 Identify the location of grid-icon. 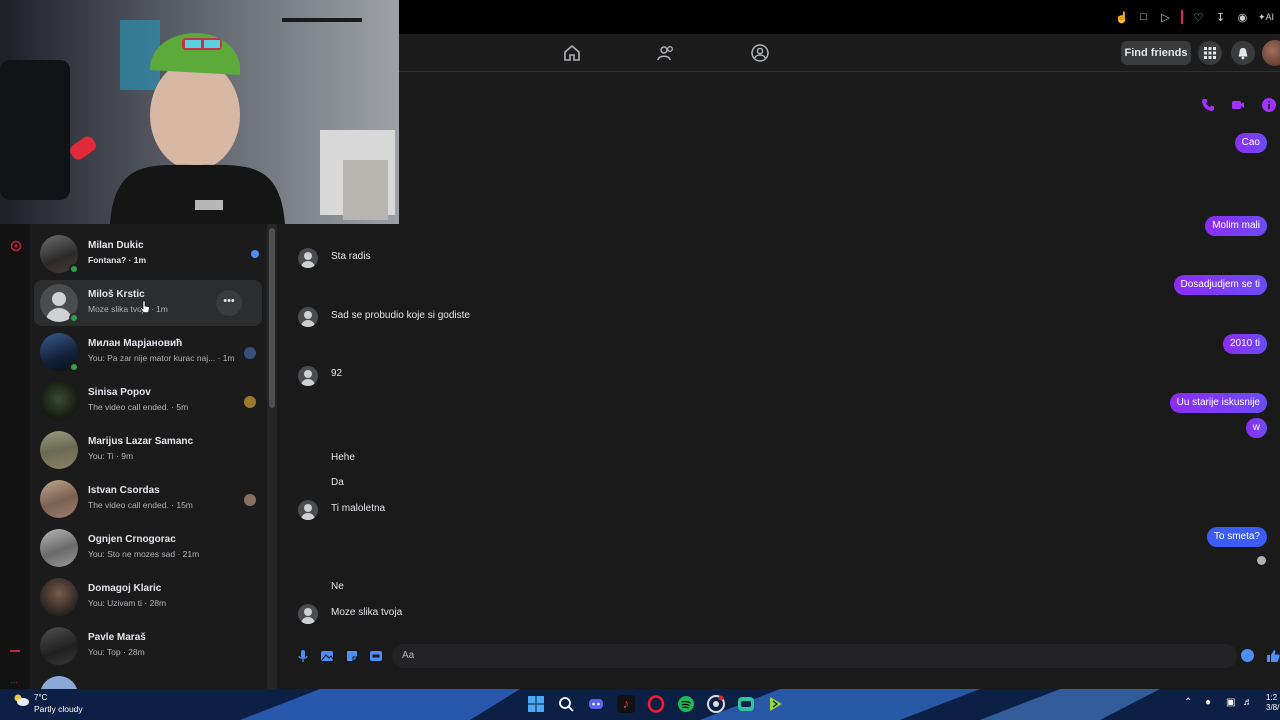
(1210, 53).